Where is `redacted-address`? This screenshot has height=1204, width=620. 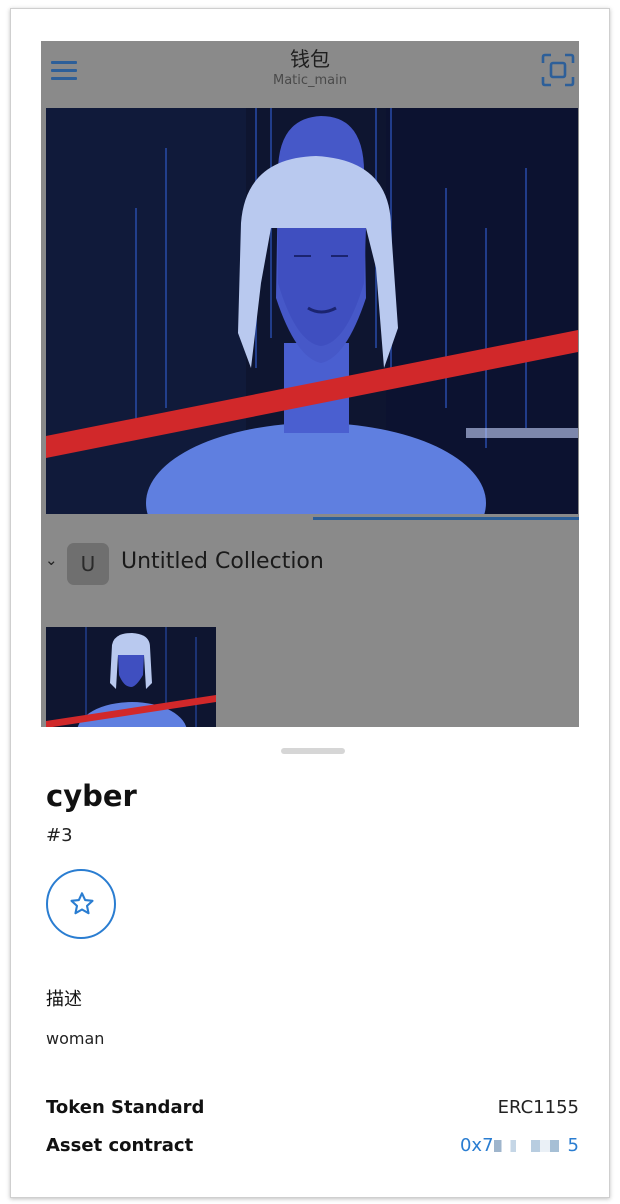 redacted-address is located at coordinates (530, 1146).